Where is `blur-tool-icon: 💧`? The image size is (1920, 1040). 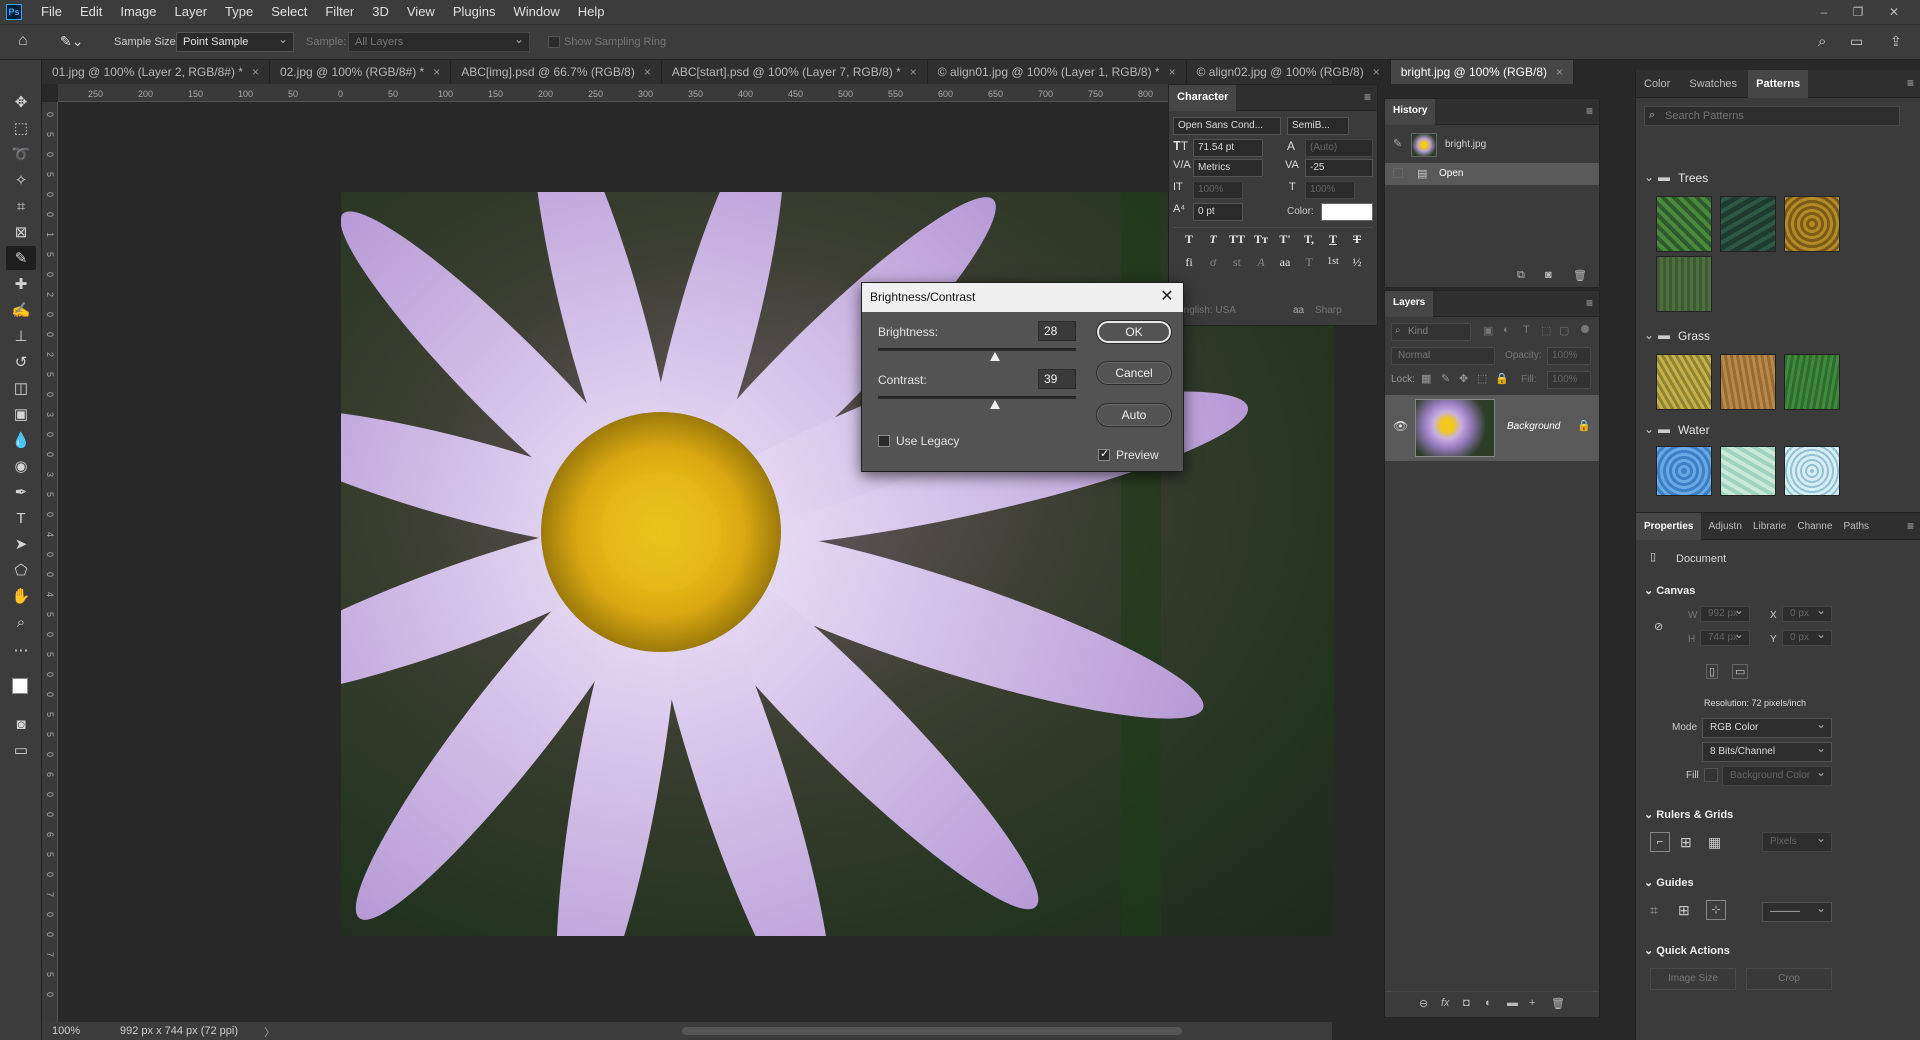 blur-tool-icon: 💧 is located at coordinates (21, 440).